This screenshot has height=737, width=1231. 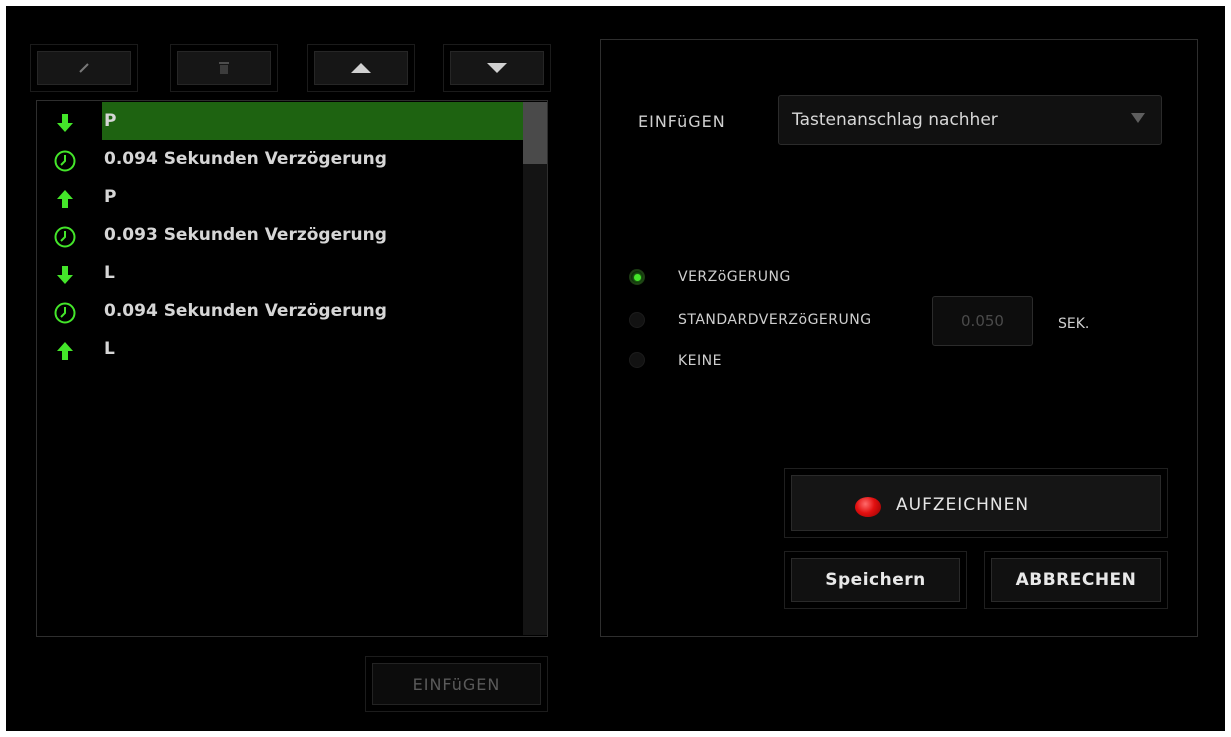 What do you see at coordinates (1138, 118) in the screenshot?
I see `chevron-down-icon` at bounding box center [1138, 118].